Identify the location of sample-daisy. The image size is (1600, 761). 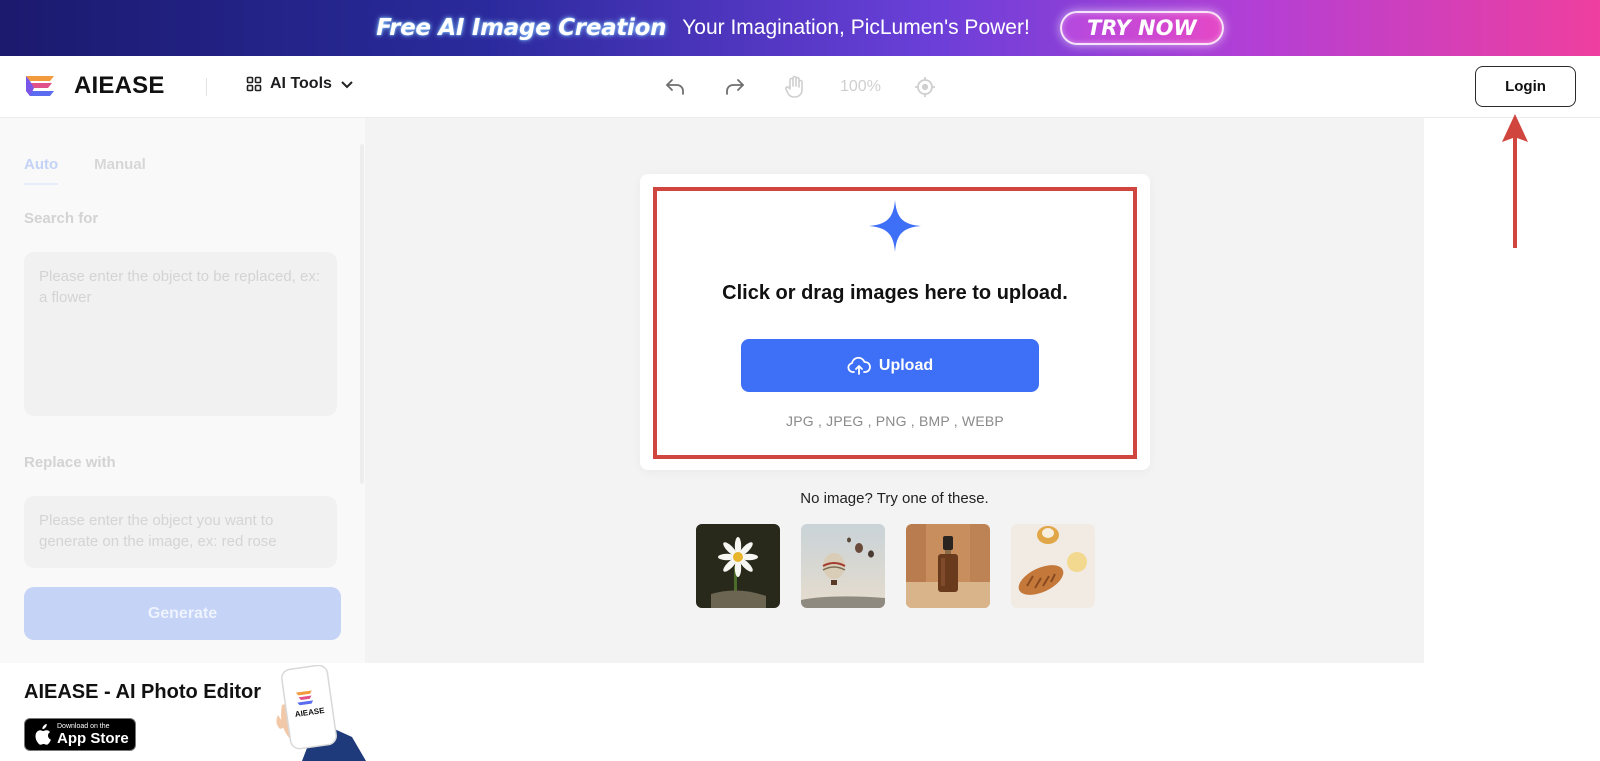
(738, 566).